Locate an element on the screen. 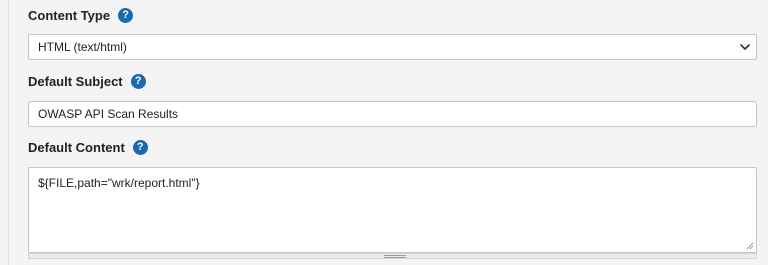 Image resolution: width=768 pixels, height=265 pixels. default-subject-label-text: Default Subject is located at coordinates (75, 81).